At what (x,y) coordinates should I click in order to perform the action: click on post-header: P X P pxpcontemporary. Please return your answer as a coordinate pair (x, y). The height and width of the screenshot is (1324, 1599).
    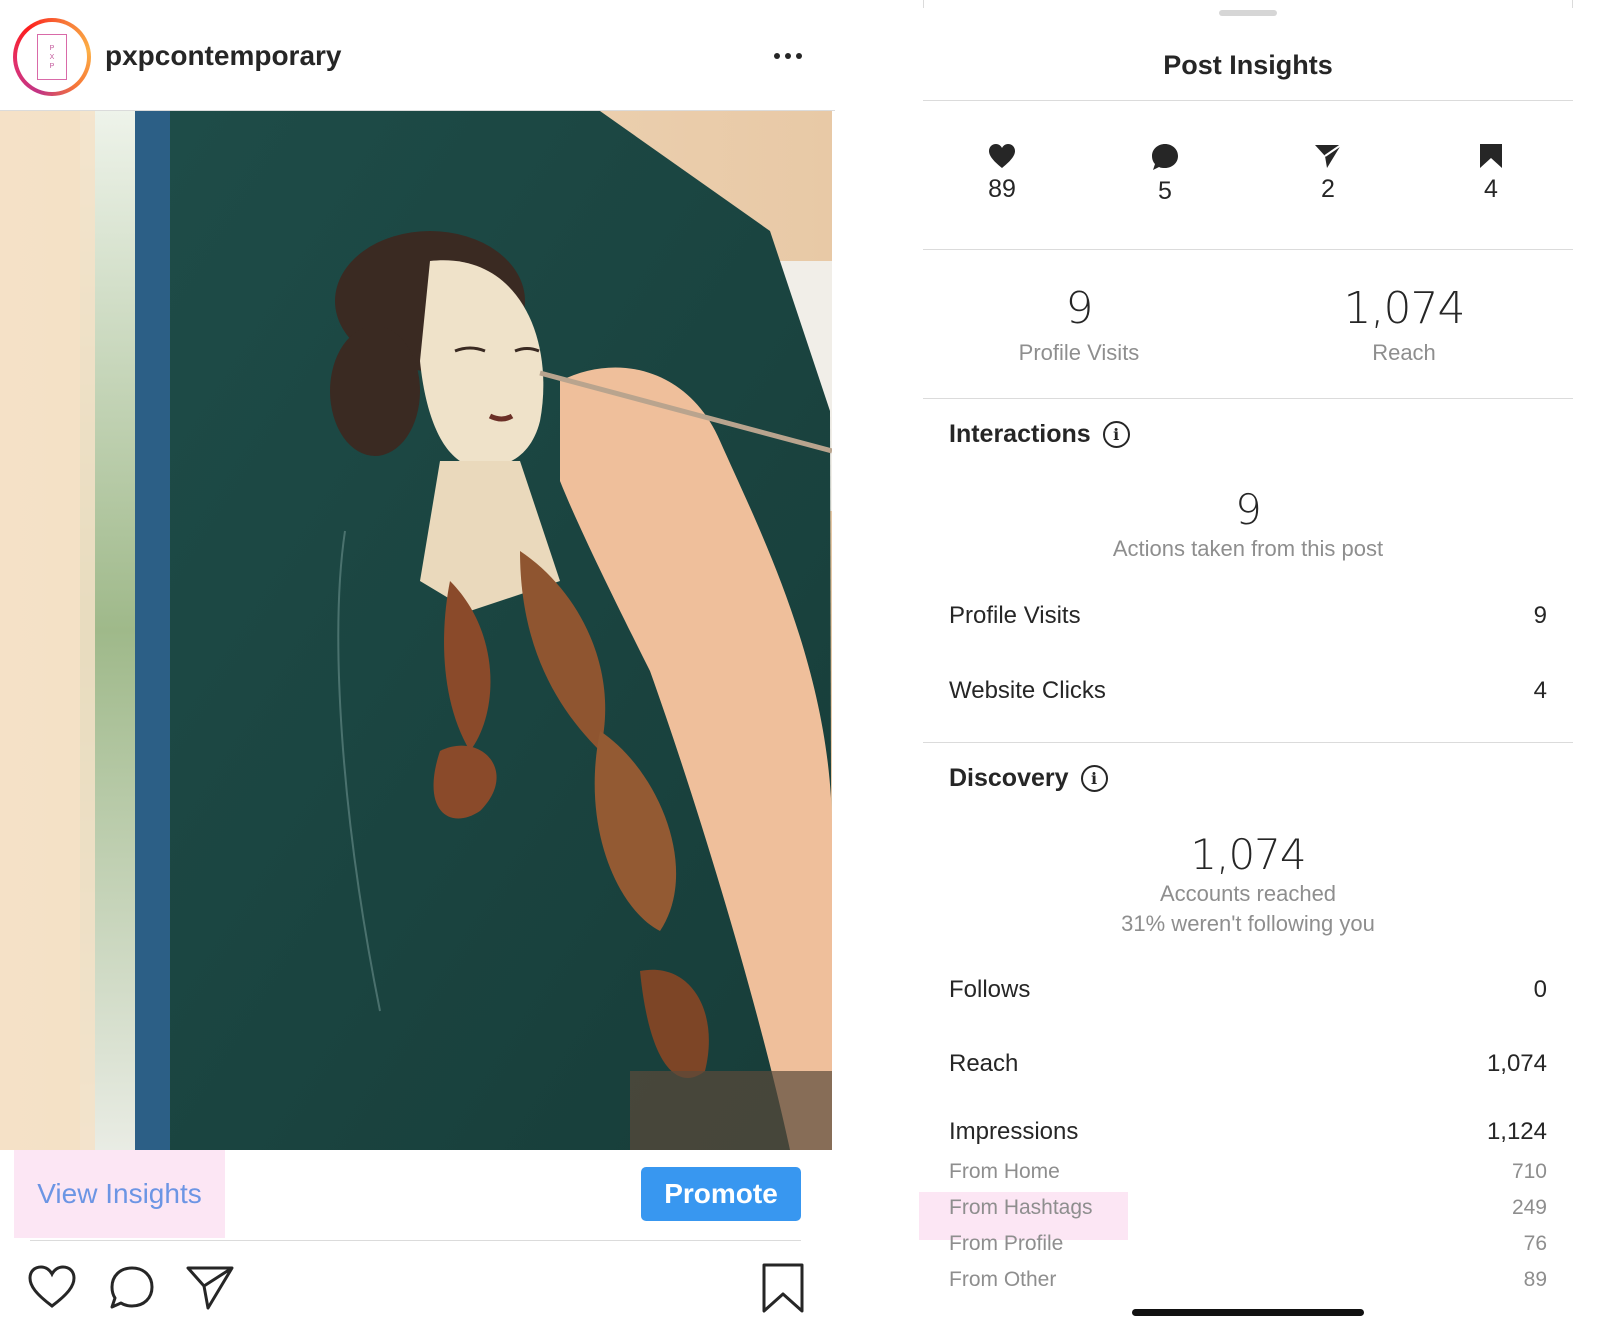
    Looking at the image, I should click on (417, 55).